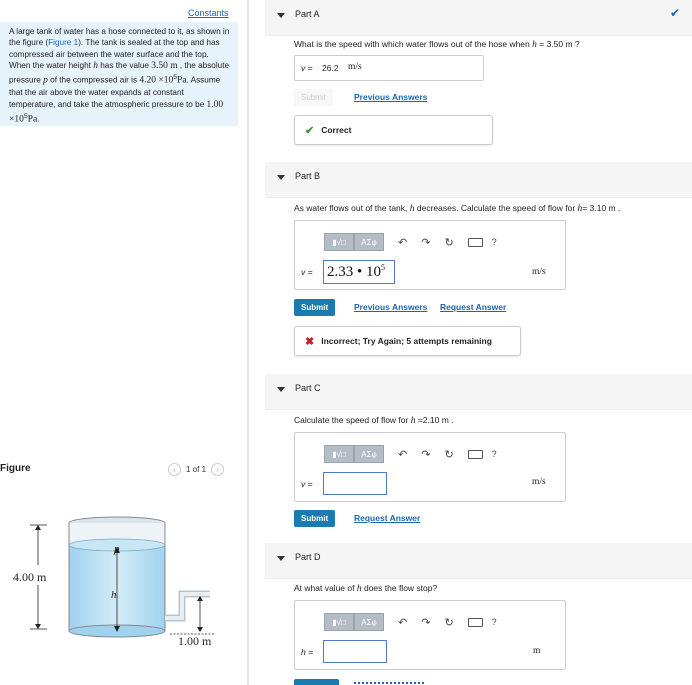 The width and height of the screenshot is (692, 685). I want to click on hose, so click(187, 606).